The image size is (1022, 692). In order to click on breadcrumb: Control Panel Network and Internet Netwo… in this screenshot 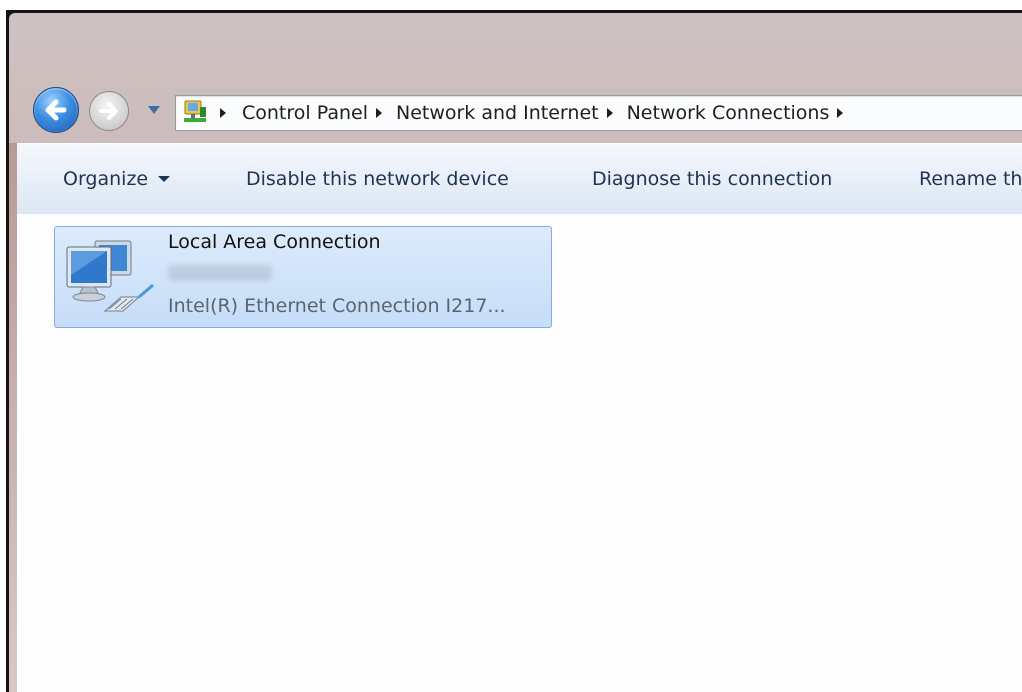, I will do `click(535, 113)`.